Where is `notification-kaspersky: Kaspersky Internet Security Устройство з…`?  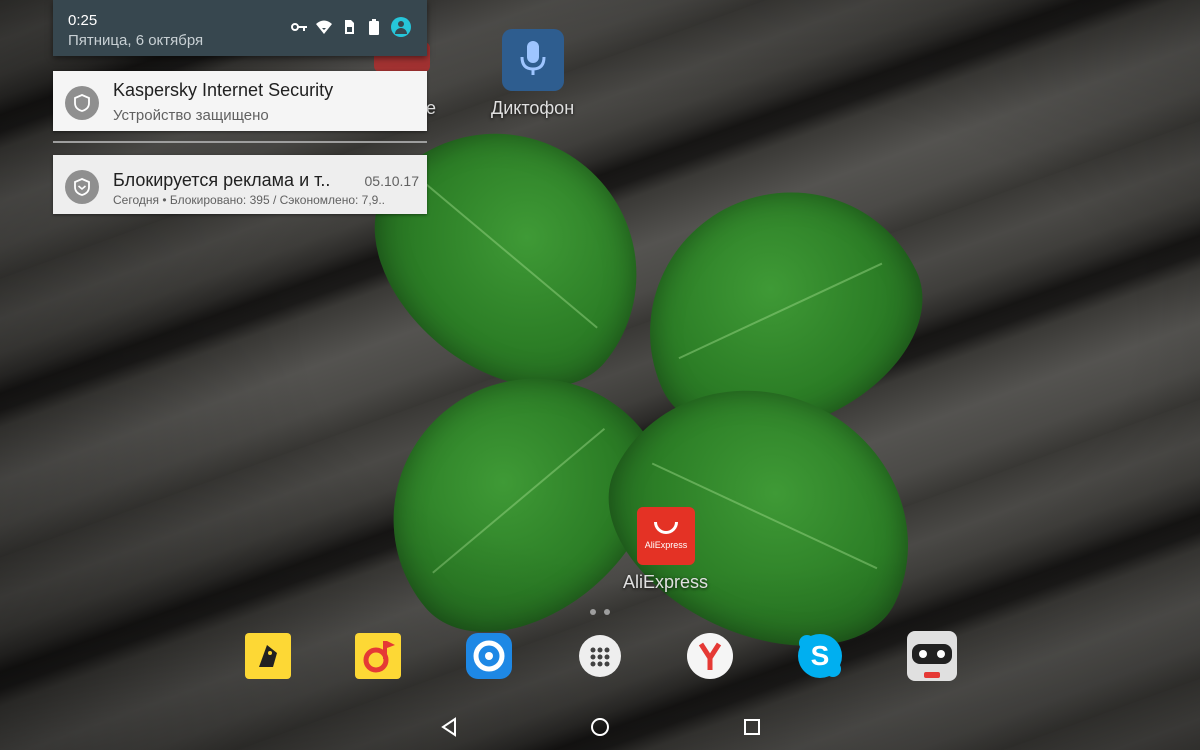
notification-kaspersky: Kaspersky Internet Security Устройство з… is located at coordinates (240, 101).